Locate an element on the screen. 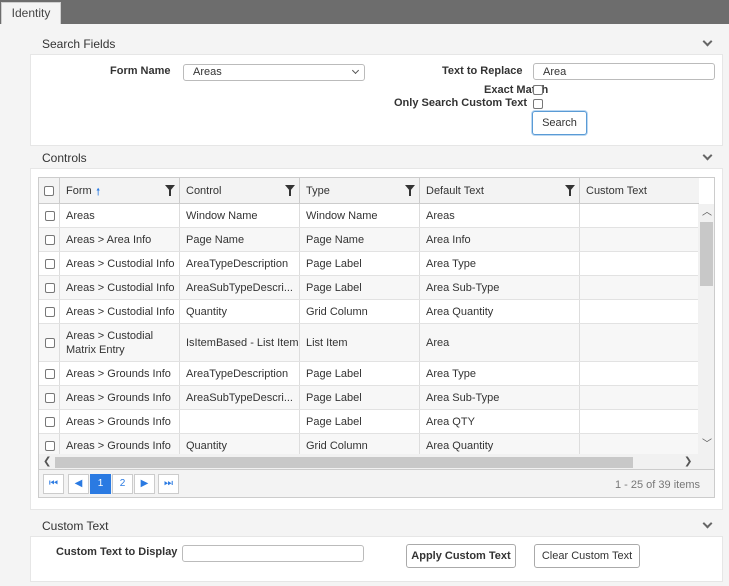 This screenshot has height=586, width=729. cell-text: AreaTypeDescription is located at coordinates (237, 373).